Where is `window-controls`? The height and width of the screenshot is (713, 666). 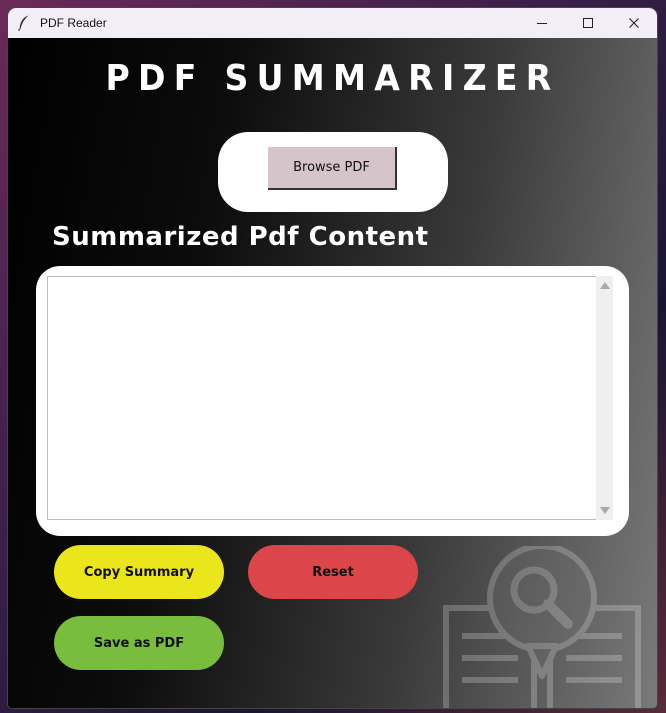
window-controls is located at coordinates (588, 23).